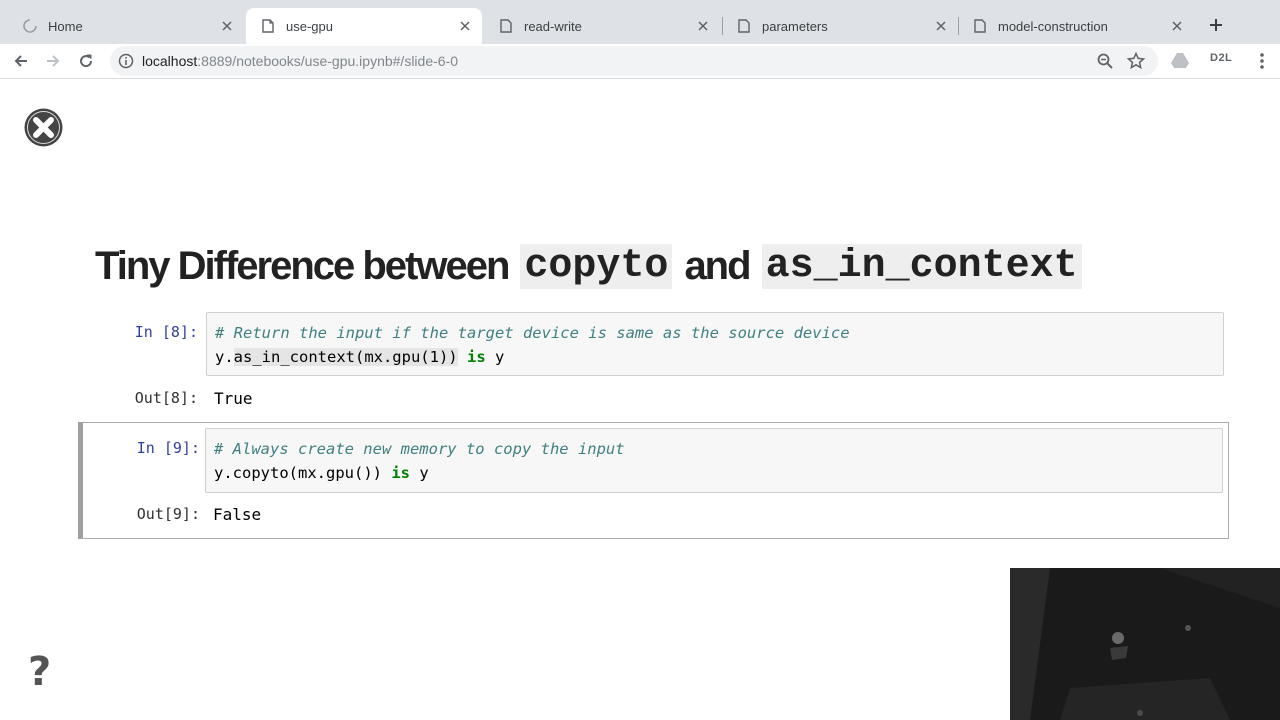  Describe the element at coordinates (345, 357) in the screenshot. I see `code-call: as_in_context(mx.gpu(1))` at that location.